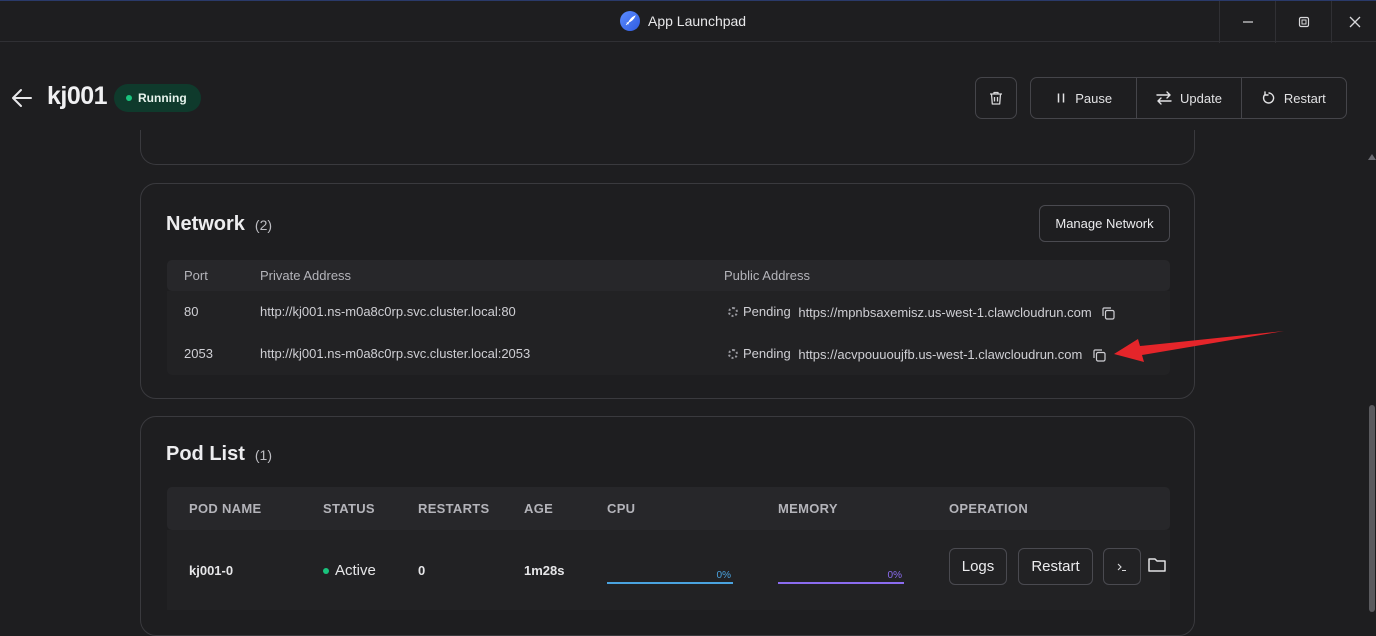 Image resolution: width=1376 pixels, height=636 pixels. I want to click on pod-list-title-text: Pod List, so click(205, 454).